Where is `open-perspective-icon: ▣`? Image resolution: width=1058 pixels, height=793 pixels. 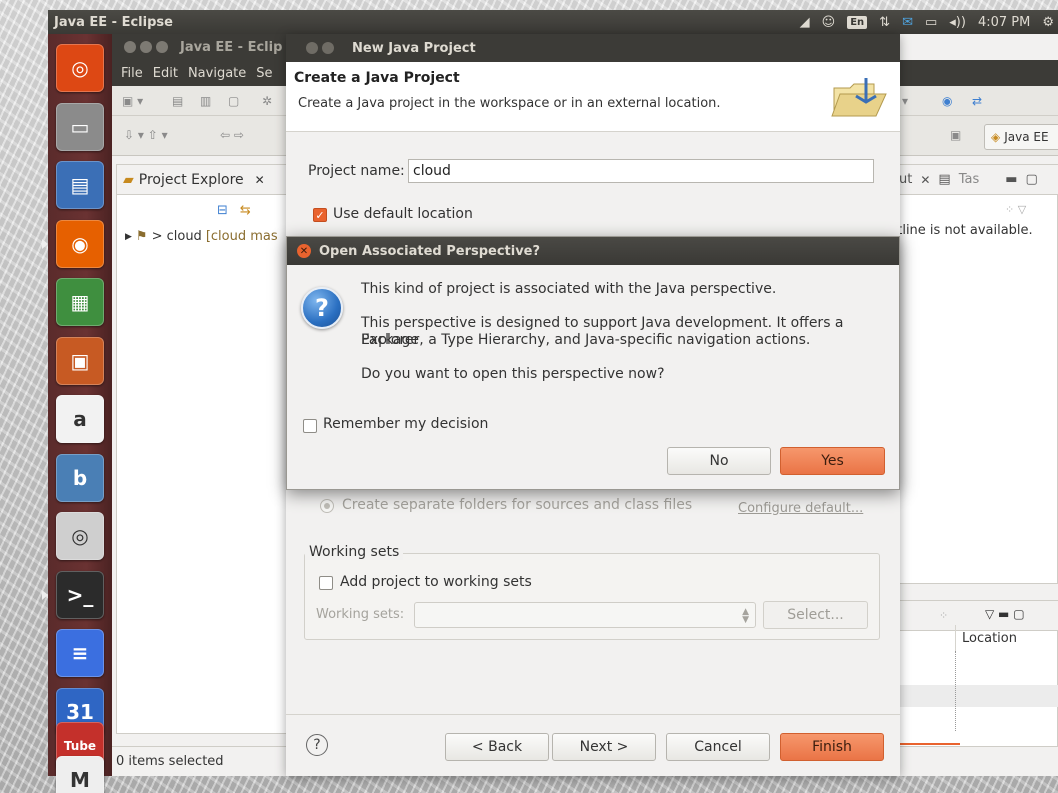
open-perspective-icon: ▣ is located at coordinates (955, 135).